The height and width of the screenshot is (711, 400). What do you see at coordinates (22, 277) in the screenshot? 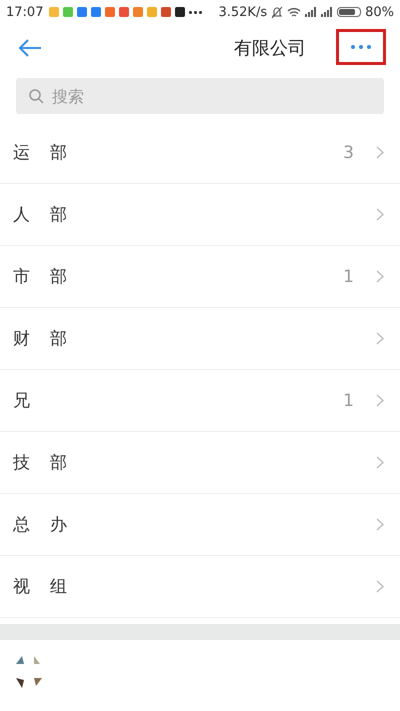
I see `department-name: 市` at bounding box center [22, 277].